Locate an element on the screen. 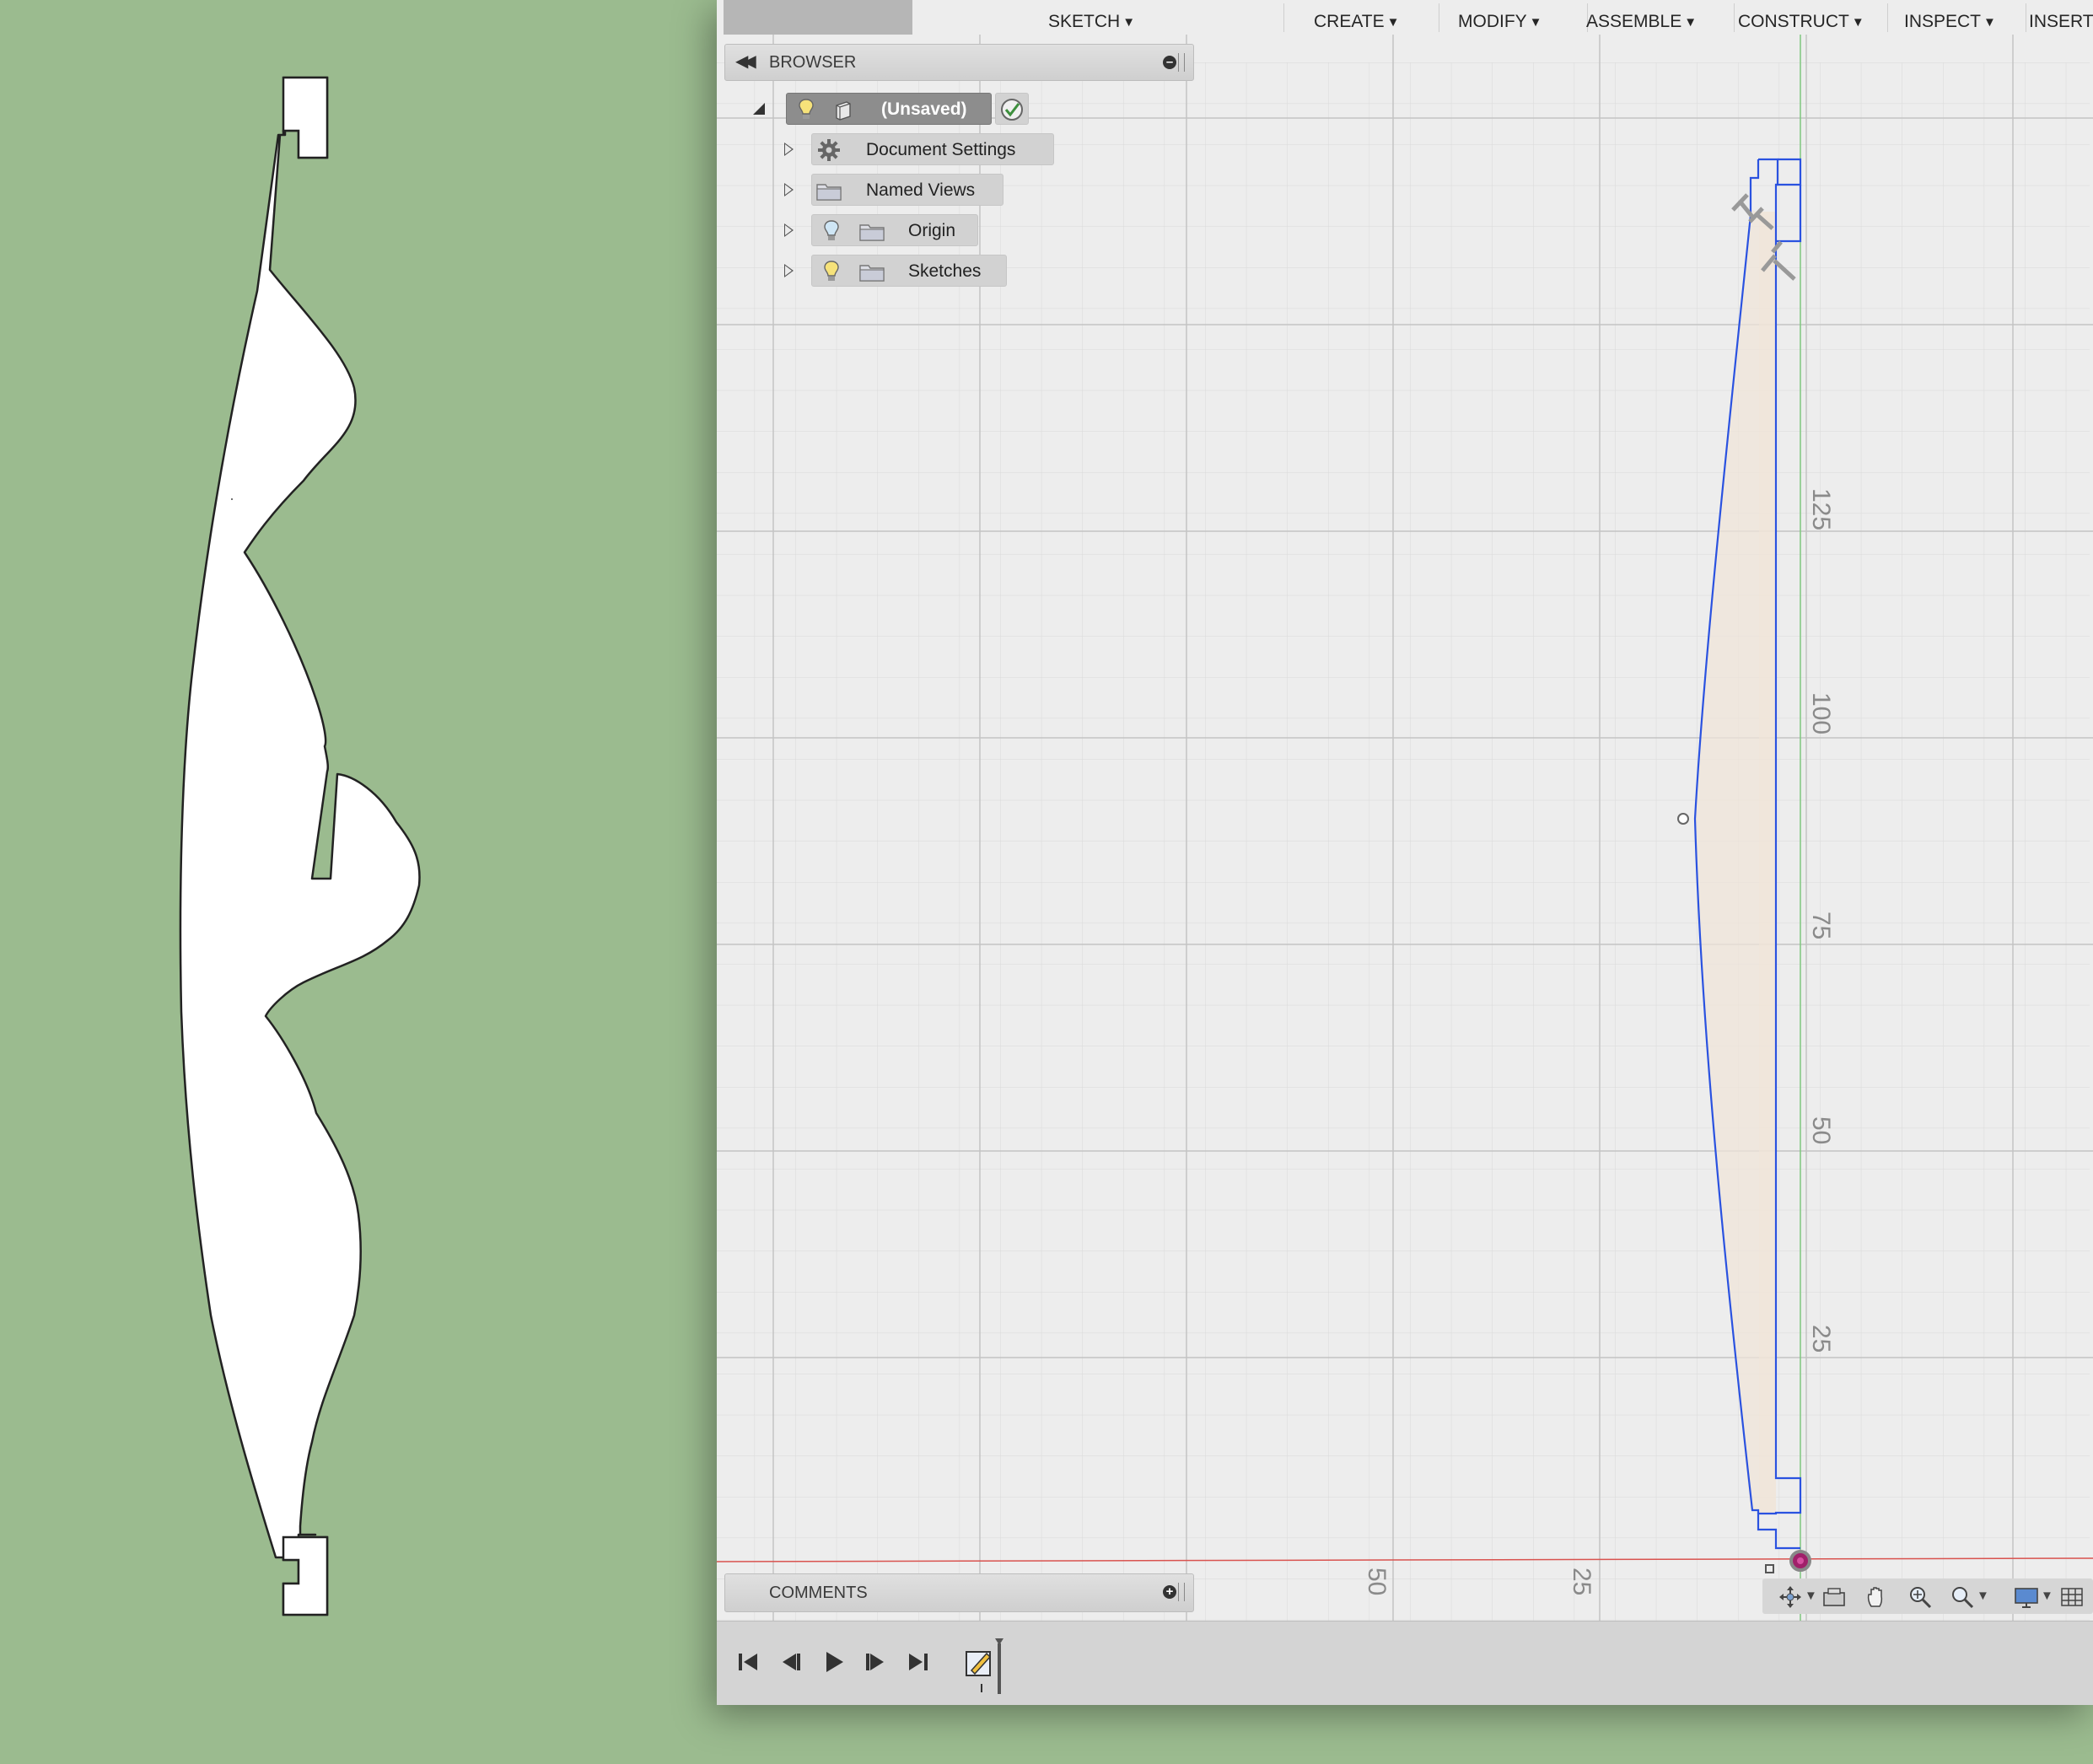  modify-menu: MODIFY ▼ is located at coordinates (1500, 17).